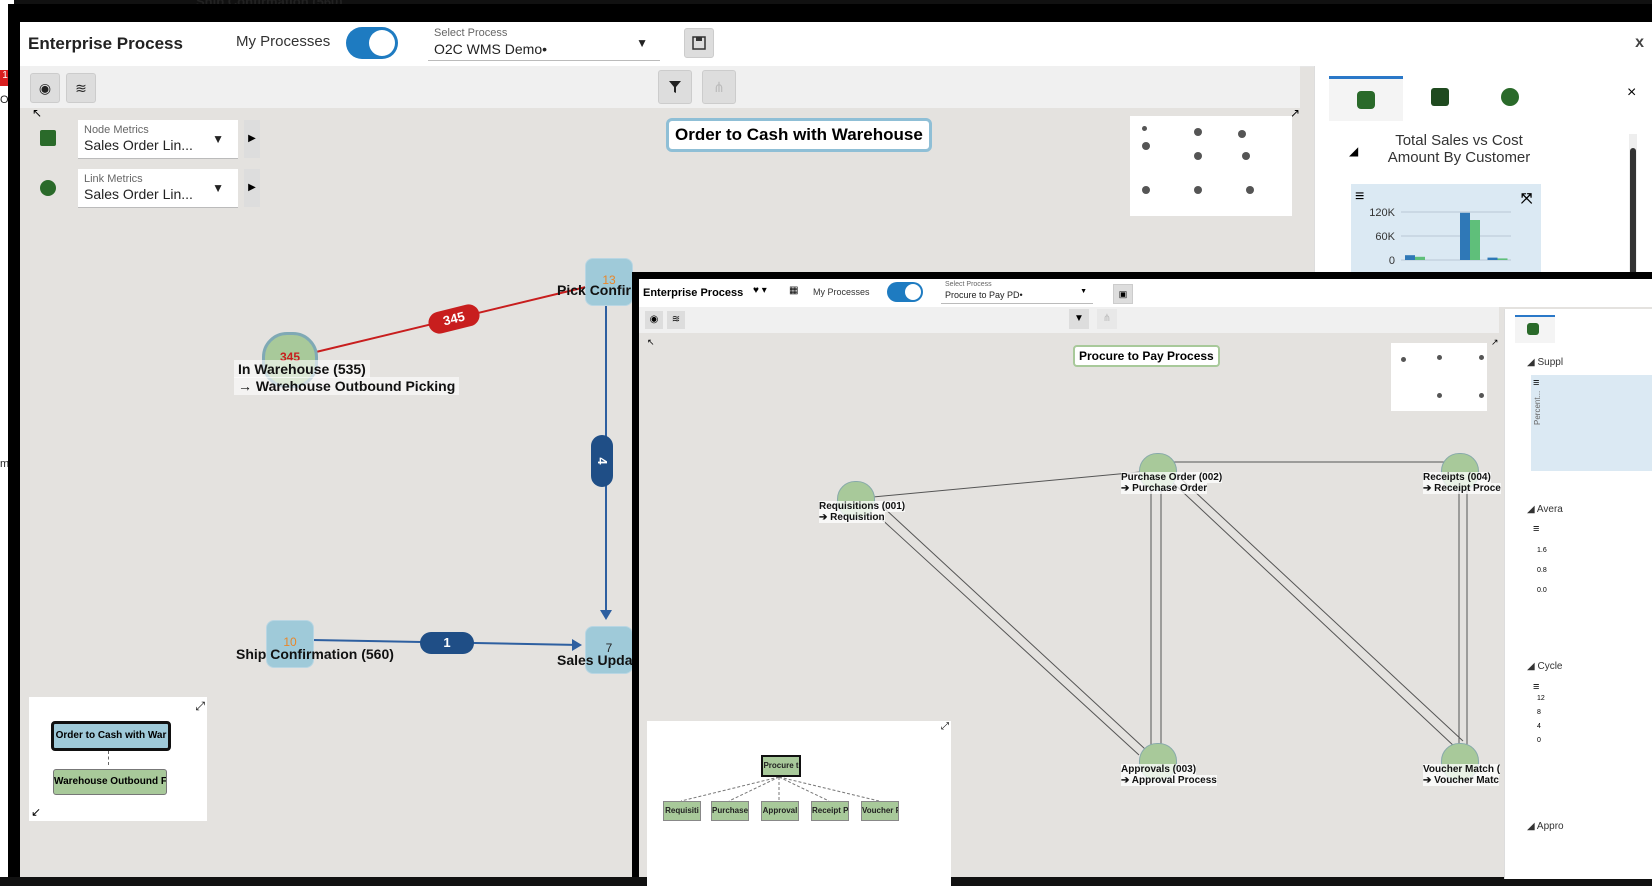  Describe the element at coordinates (111, 736) in the screenshot. I see `minimap-root-box: Order to Cash with War` at that location.